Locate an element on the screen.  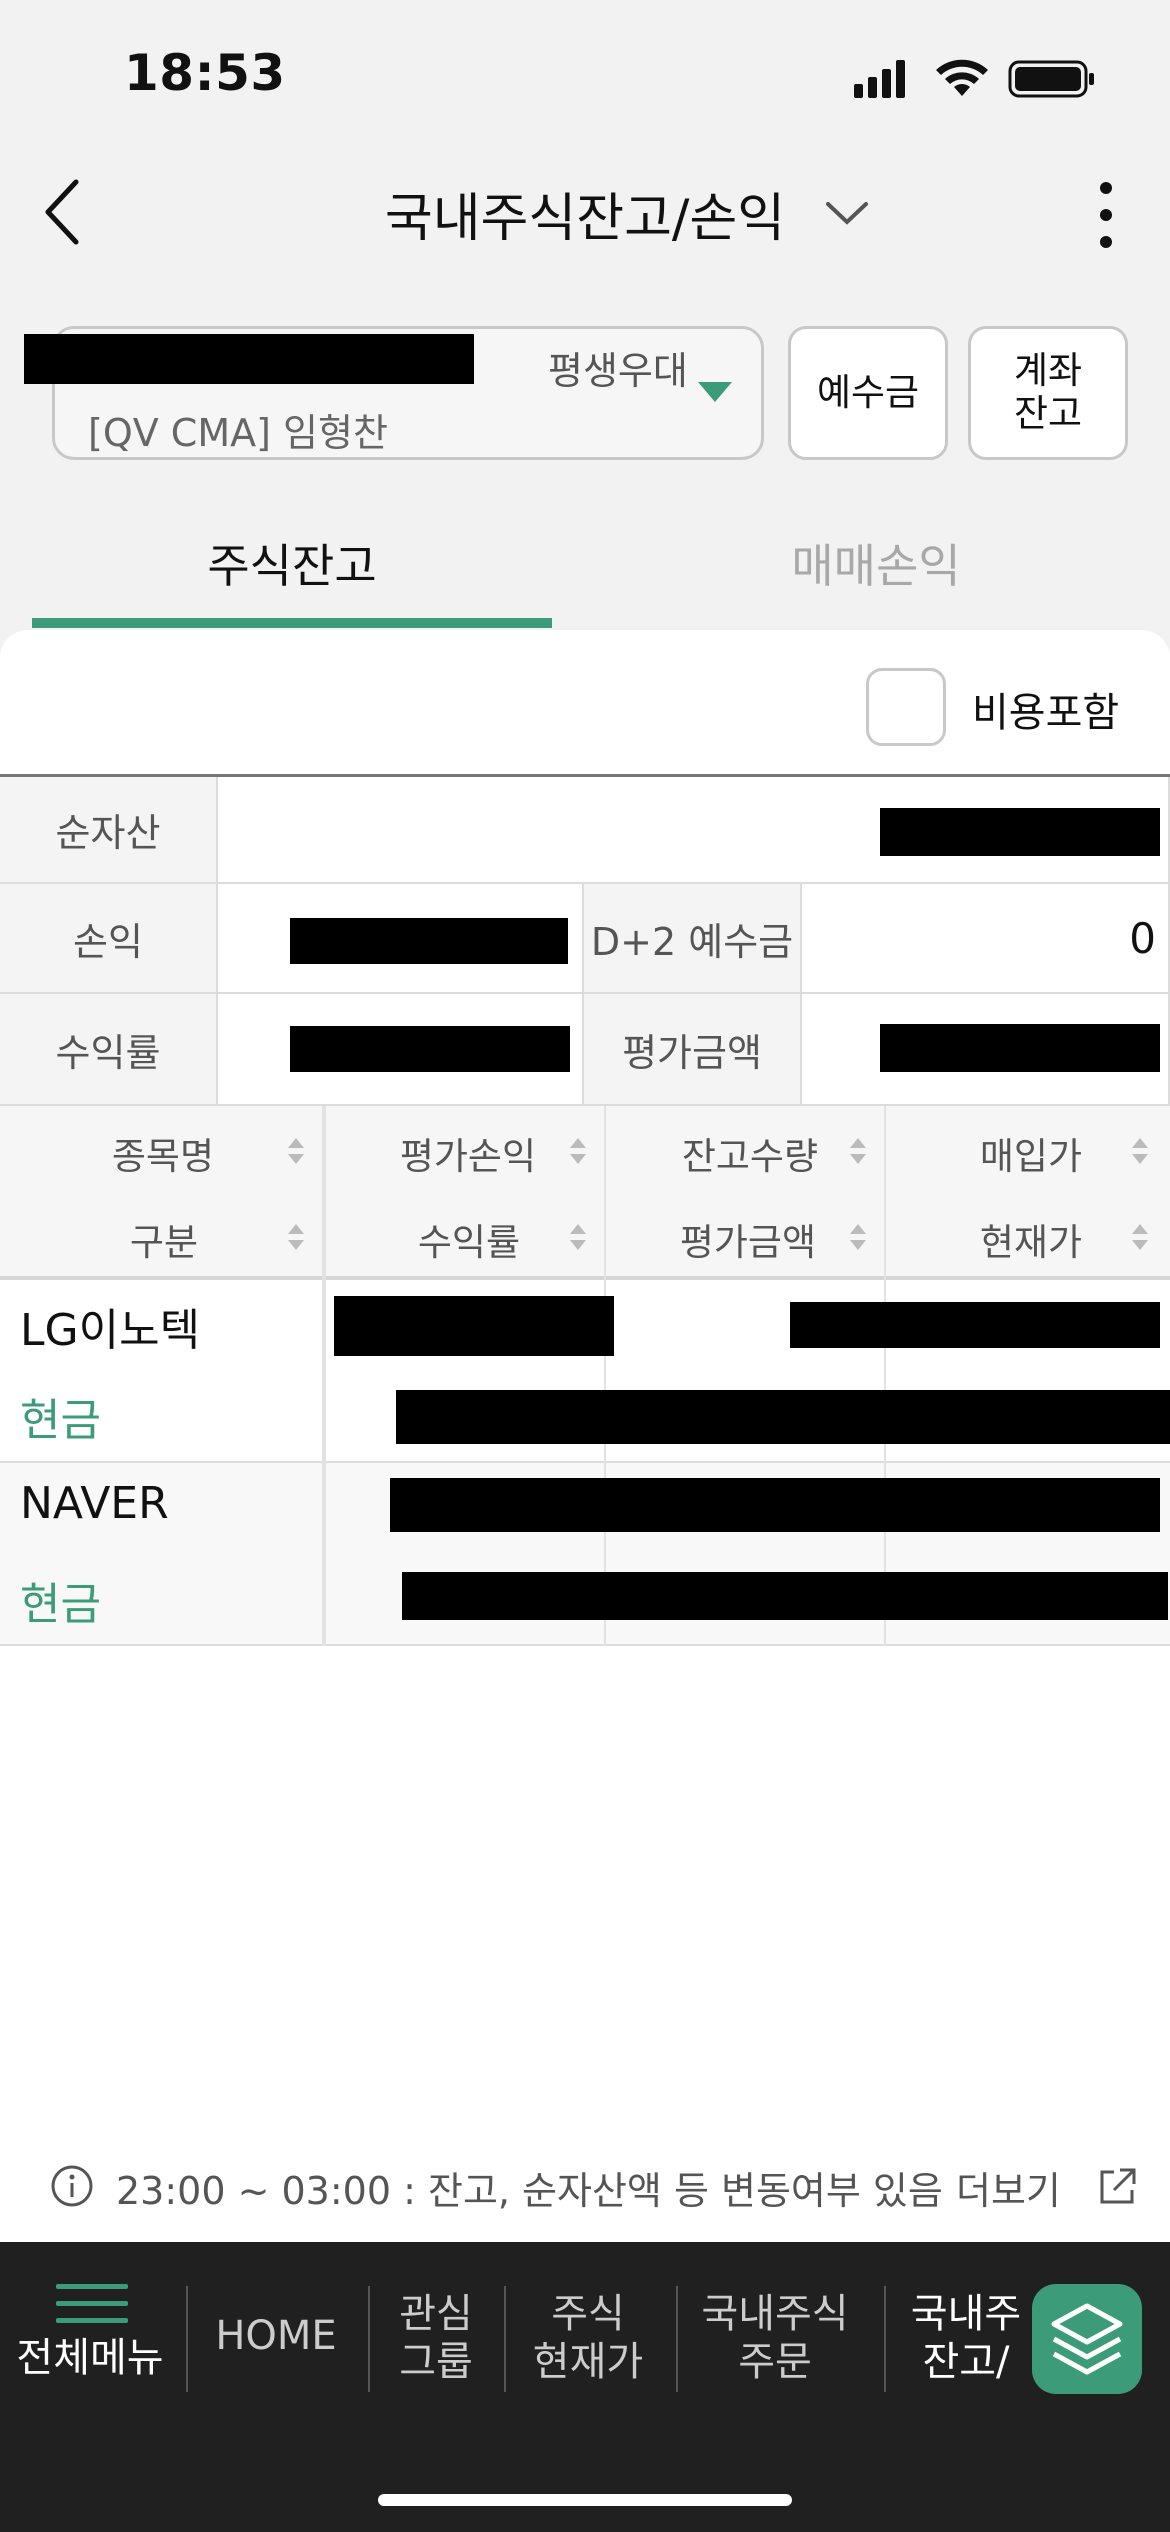
d2-deposit-label: D+2 예수금 is located at coordinates (693, 939).